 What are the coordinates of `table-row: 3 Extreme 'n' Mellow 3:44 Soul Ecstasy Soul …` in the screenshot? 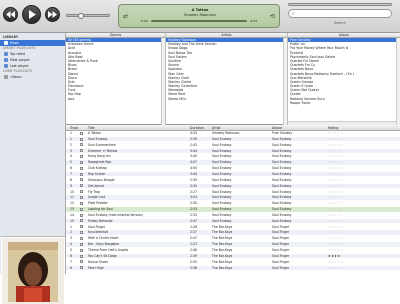 It's located at (233, 151).